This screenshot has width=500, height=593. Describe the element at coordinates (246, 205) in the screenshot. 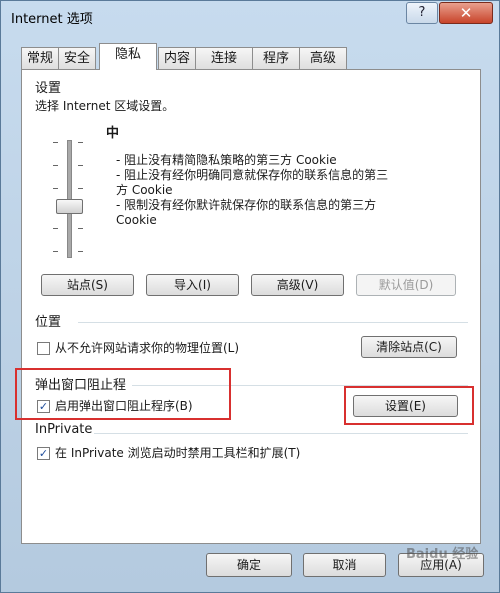

I see `privacy-desc-line: - 限制没有经你默许就保存你的联系信息的第三方` at that location.